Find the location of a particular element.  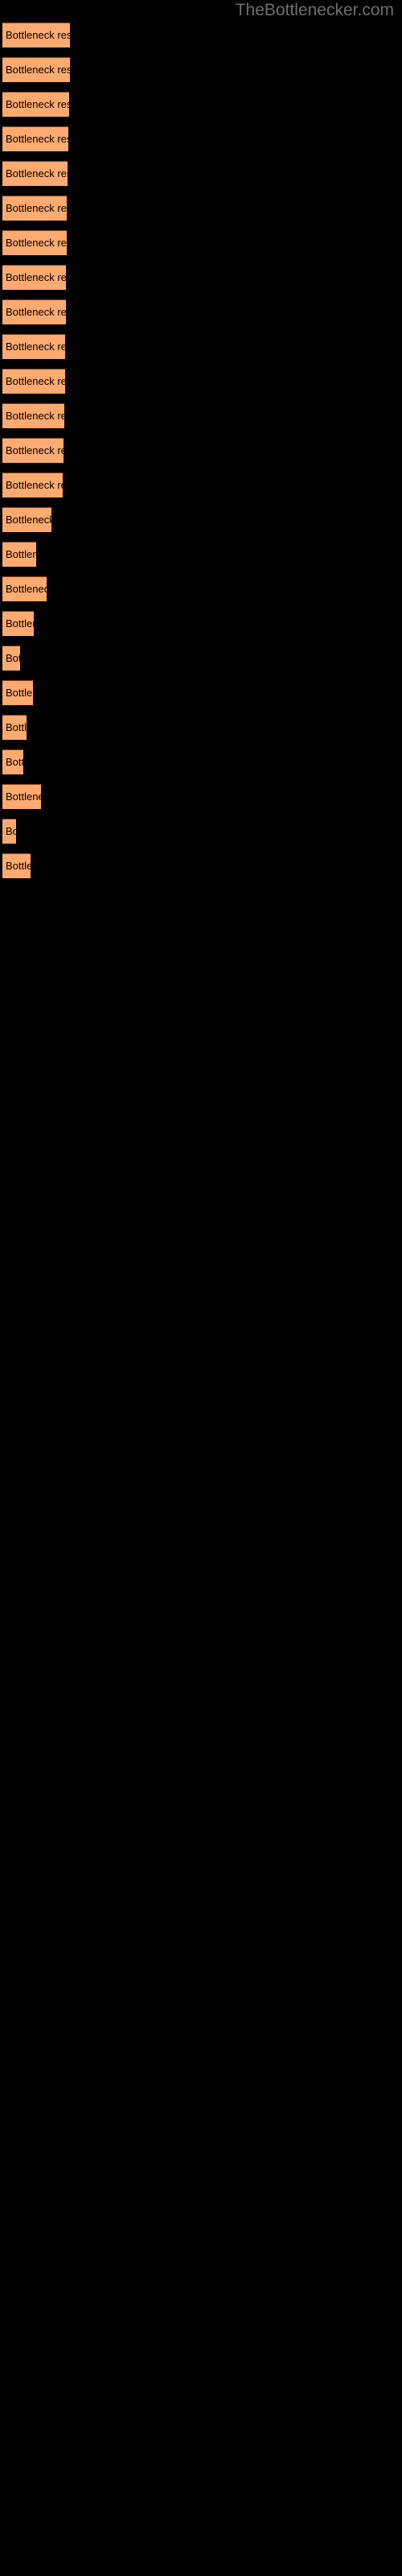

bar-3: Bottleneck result is located at coordinates (35, 104).